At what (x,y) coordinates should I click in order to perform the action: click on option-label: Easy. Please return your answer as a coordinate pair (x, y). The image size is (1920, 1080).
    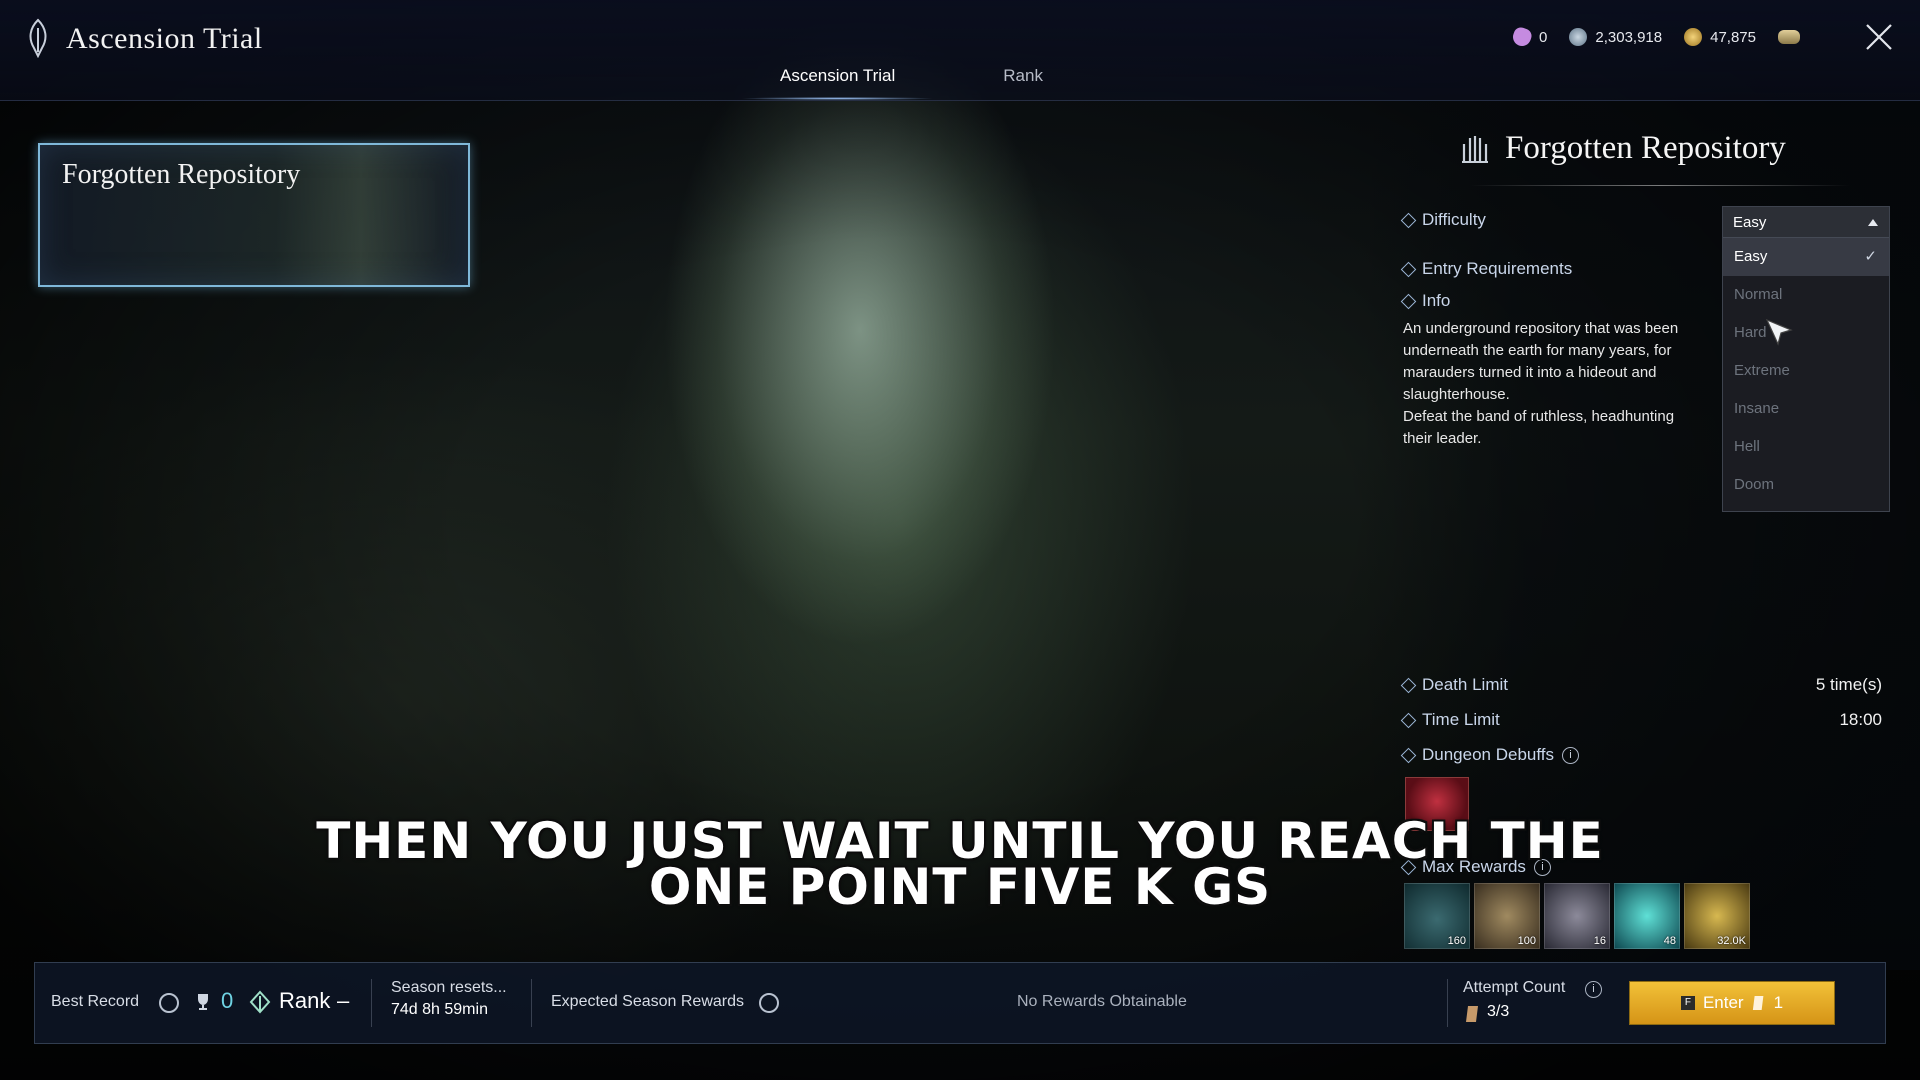
    Looking at the image, I should click on (1751, 256).